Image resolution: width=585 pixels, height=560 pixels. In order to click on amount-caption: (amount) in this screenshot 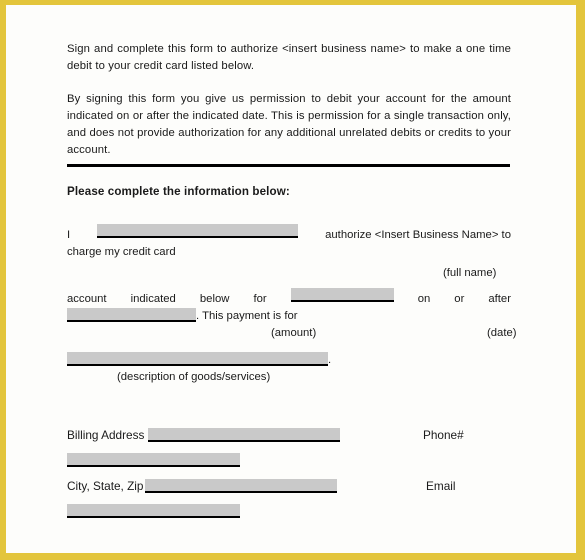, I will do `click(294, 333)`.